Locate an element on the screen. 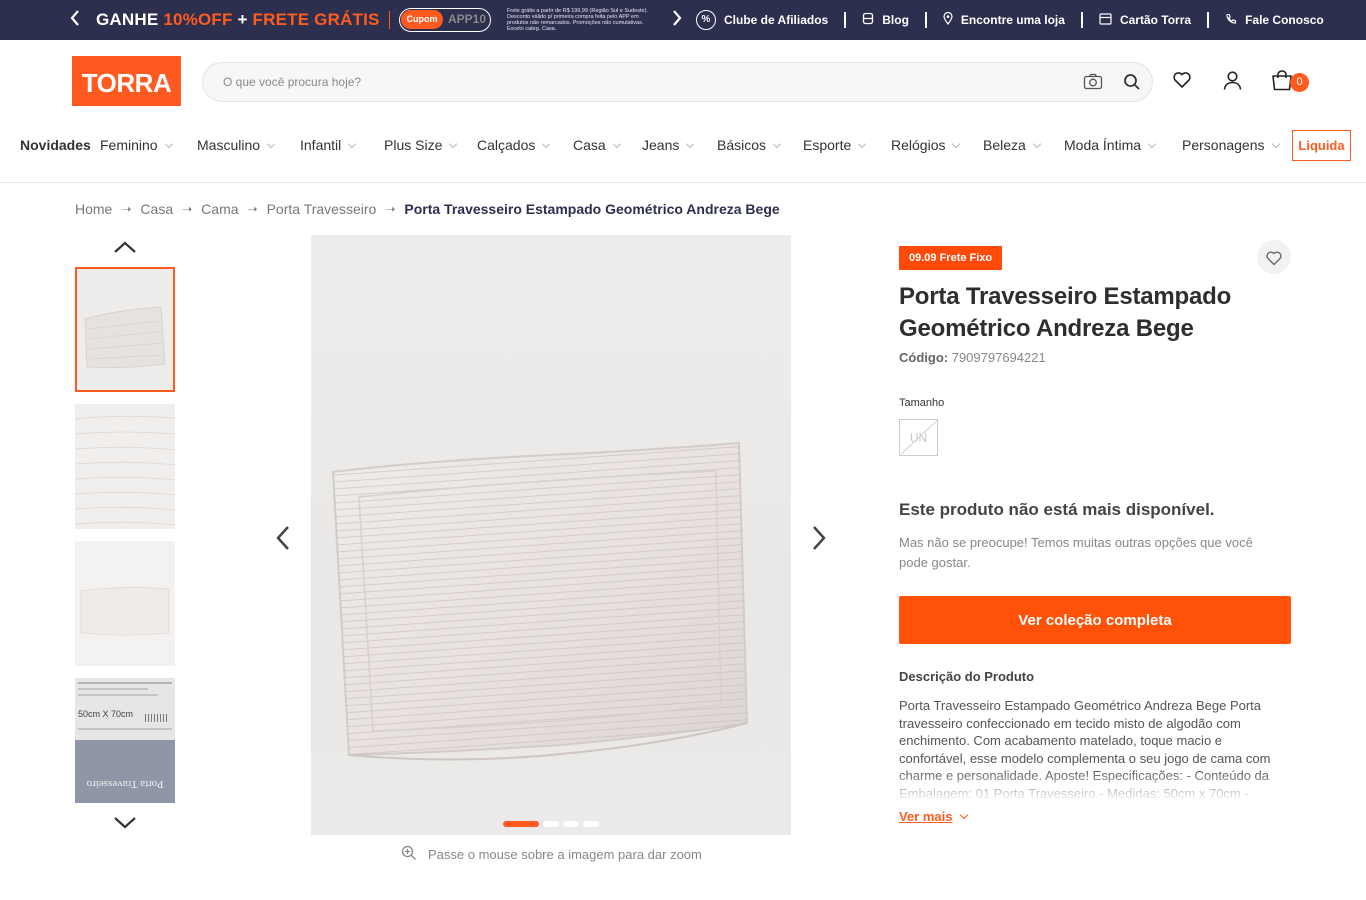 The width and height of the screenshot is (1366, 900). nav-label: Calçados is located at coordinates (506, 145).